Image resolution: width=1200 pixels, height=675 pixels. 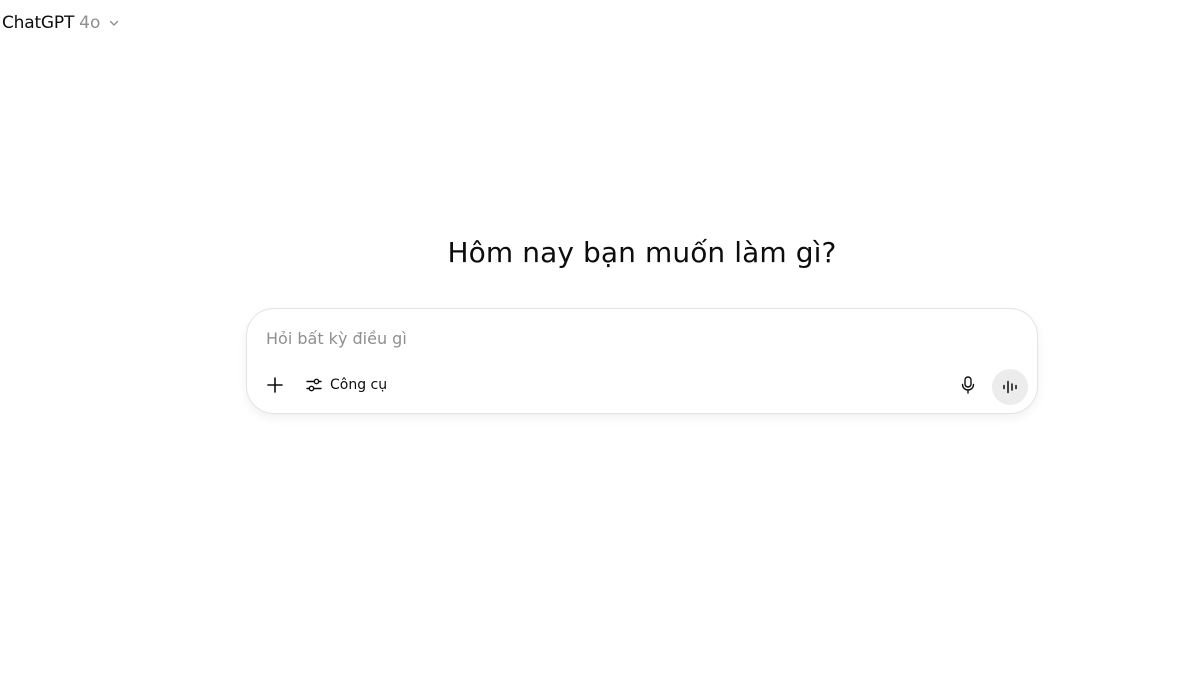 I want to click on tools-button: Công cụ, so click(x=346, y=385).